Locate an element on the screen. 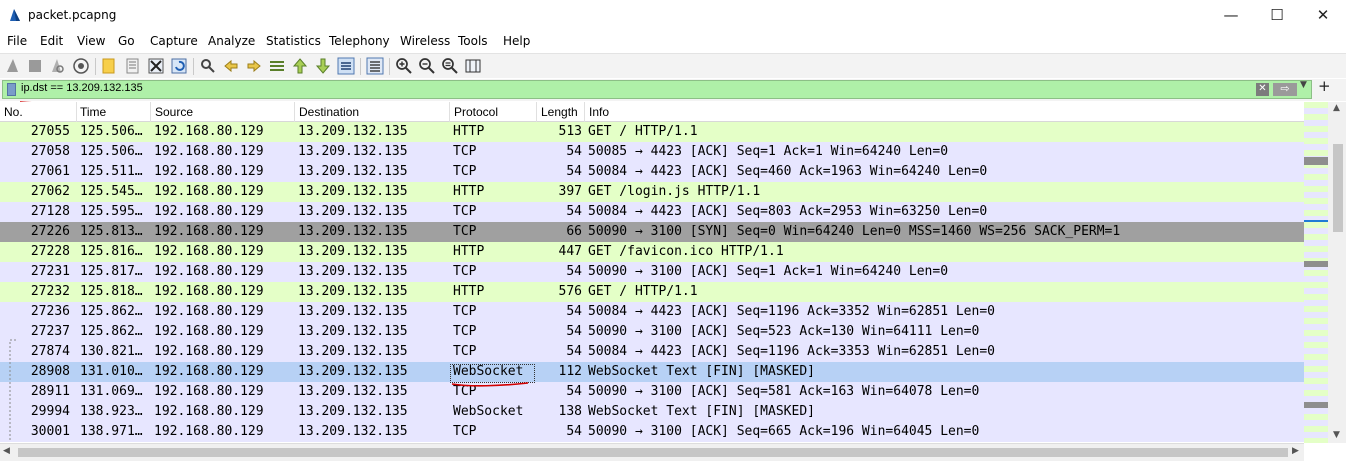  vertical-scroll-thumb is located at coordinates (1338, 188).